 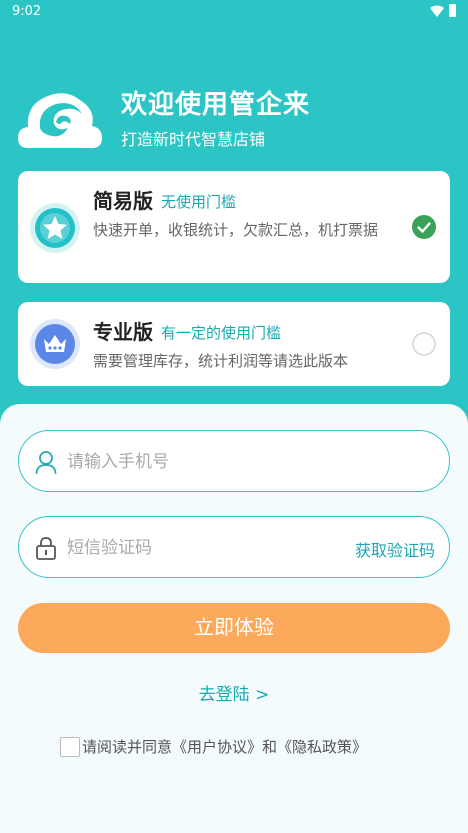 What do you see at coordinates (234, 344) in the screenshot?
I see `plan-card-pro: 专业版 有一定的使用门槛 需要管理库存，统计利润等请选此版本` at bounding box center [234, 344].